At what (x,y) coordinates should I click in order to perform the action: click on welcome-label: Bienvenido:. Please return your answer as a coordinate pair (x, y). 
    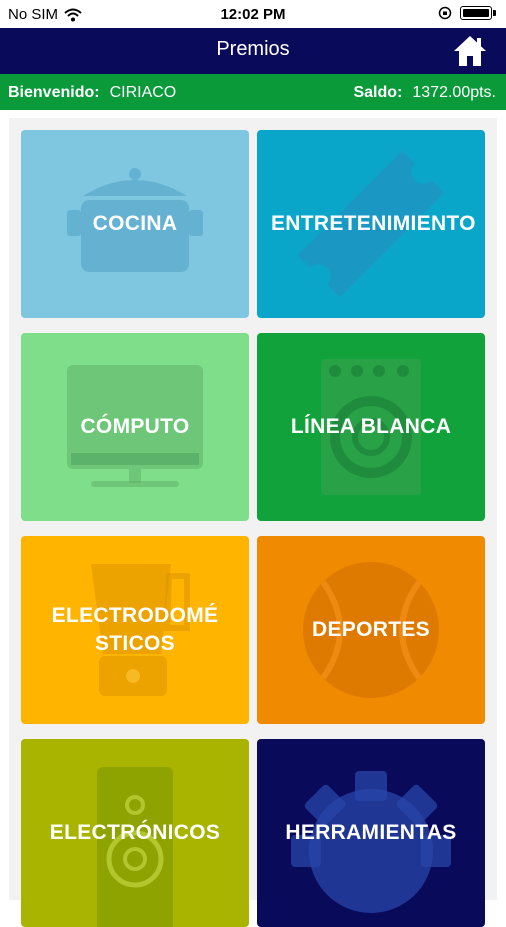
    Looking at the image, I should click on (54, 92).